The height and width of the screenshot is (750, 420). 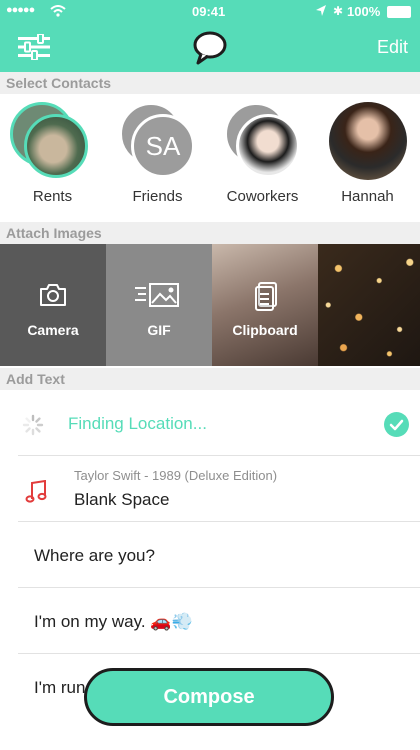 What do you see at coordinates (210, 621) in the screenshot?
I see `message-row: I'm on my way. 🚗💨` at bounding box center [210, 621].